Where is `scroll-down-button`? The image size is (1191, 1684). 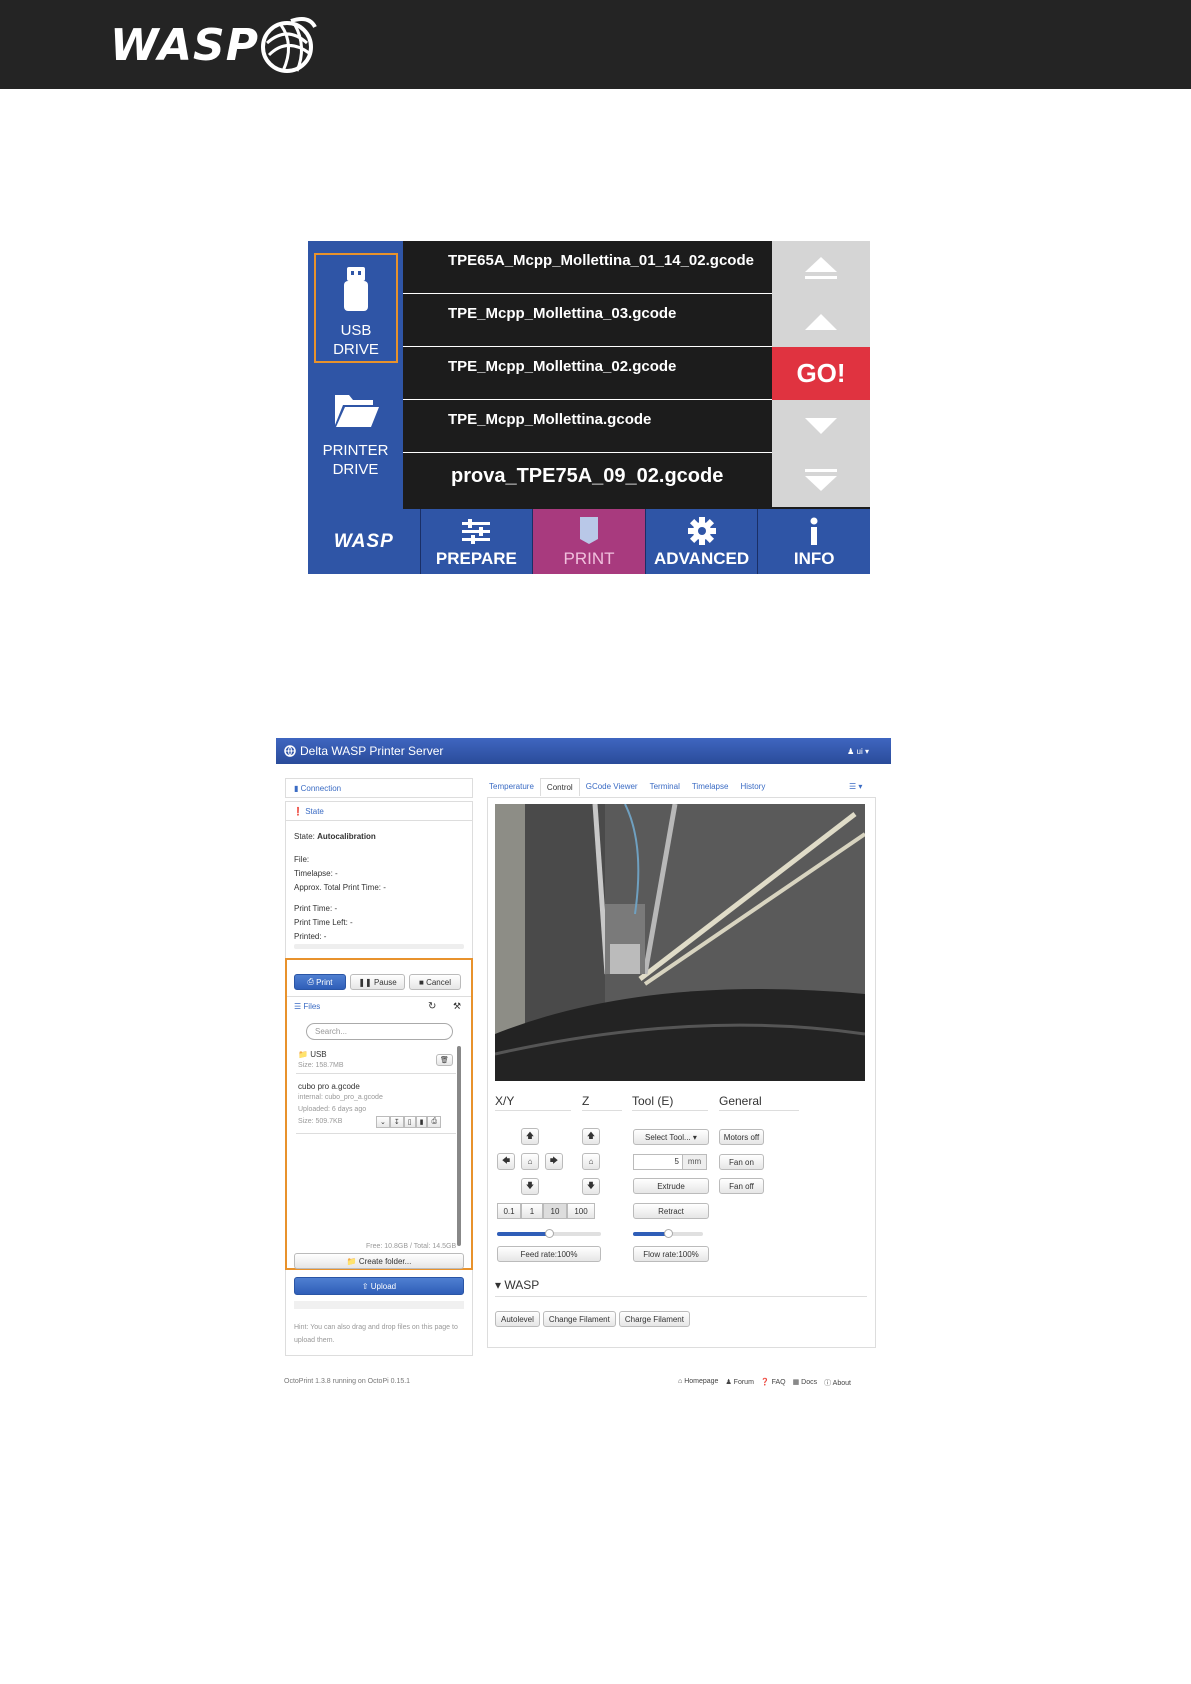 scroll-down-button is located at coordinates (821, 426).